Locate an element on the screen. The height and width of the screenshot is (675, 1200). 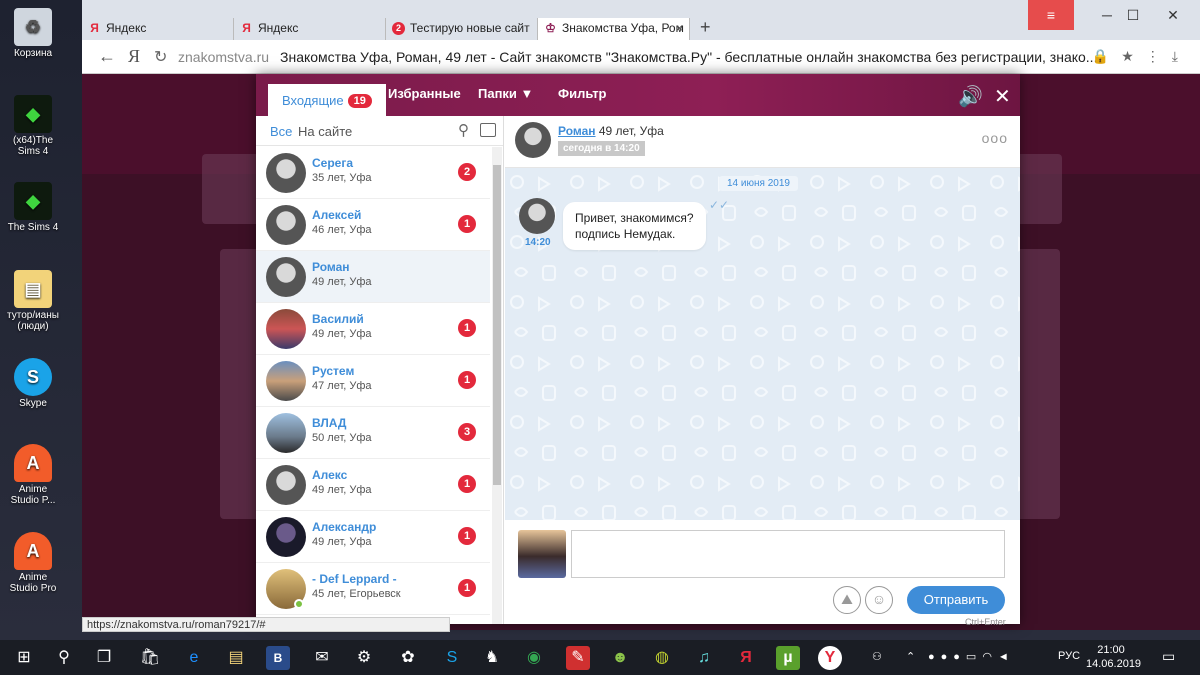
address-actions: 🔒★⋮⤓ is located at coordinates (1141, 56).